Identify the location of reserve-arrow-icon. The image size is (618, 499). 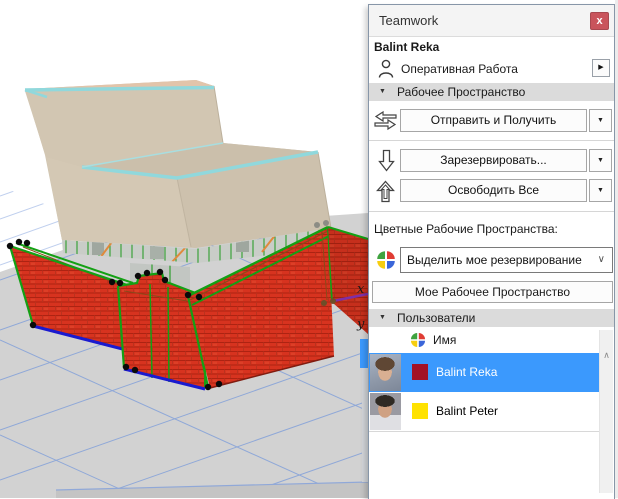
(386, 160).